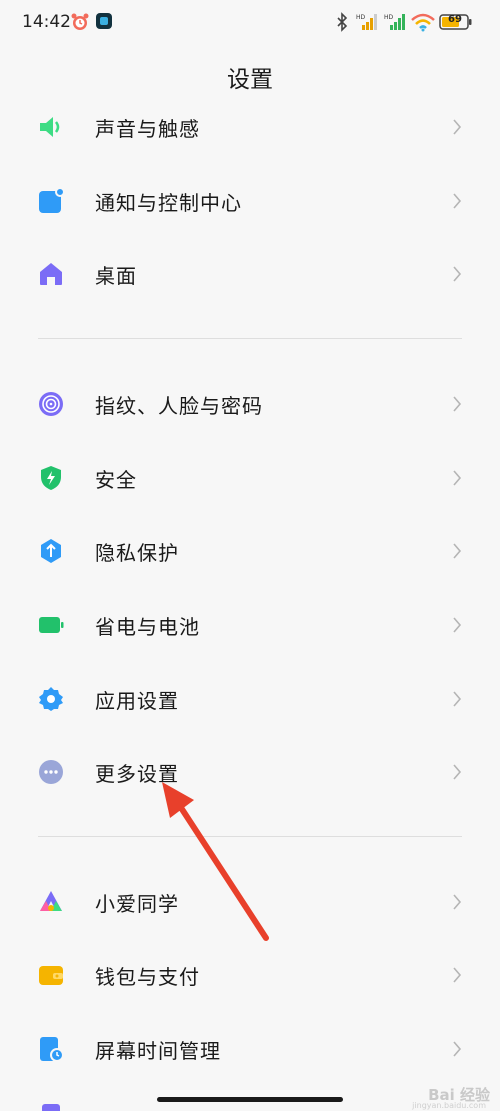 The height and width of the screenshot is (1111, 500). What do you see at coordinates (455, 19) in the screenshot?
I see `battery-level: 69` at bounding box center [455, 19].